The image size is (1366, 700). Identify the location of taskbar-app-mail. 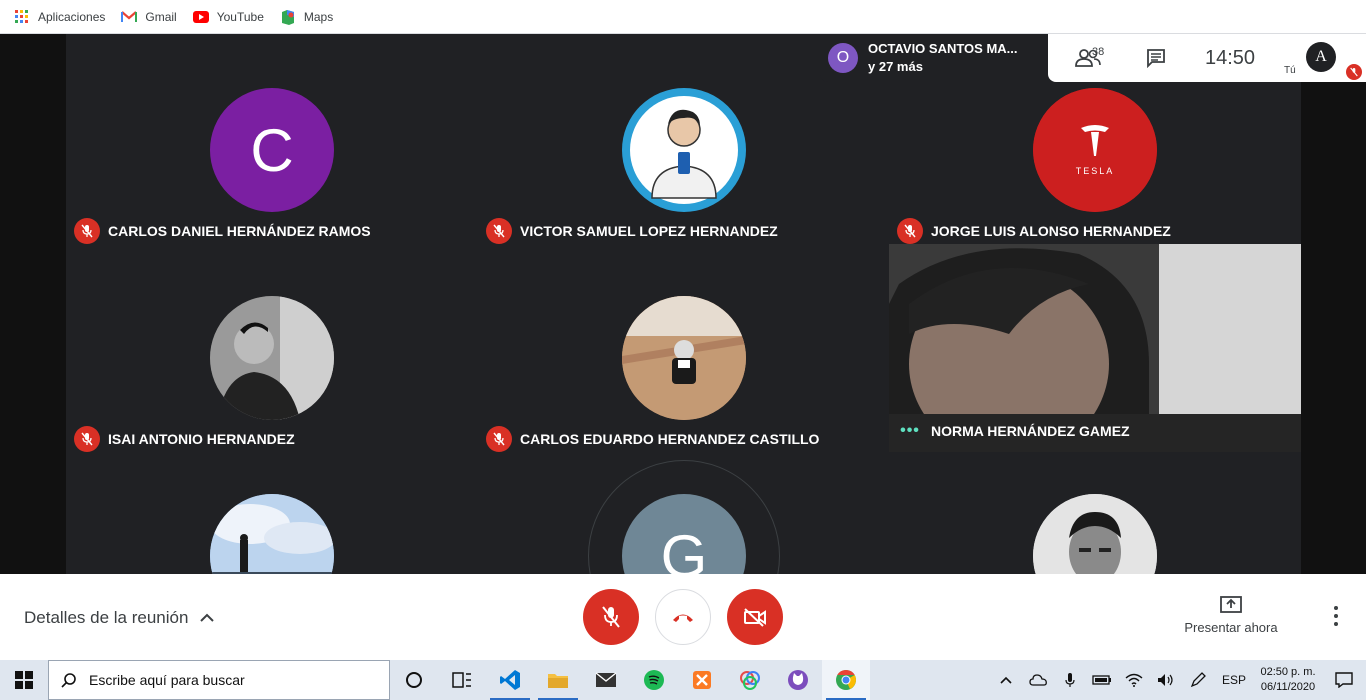
(606, 680).